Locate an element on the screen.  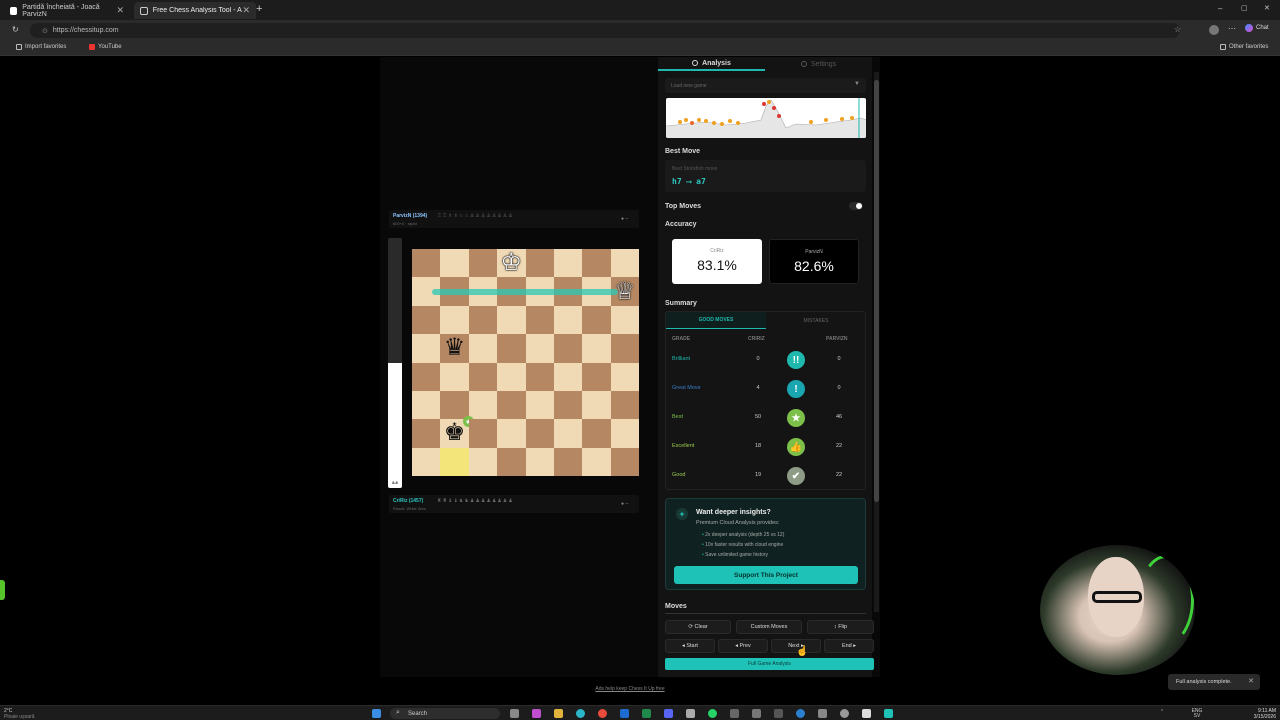
flip-button: ↕ Flip is located at coordinates (840, 627).